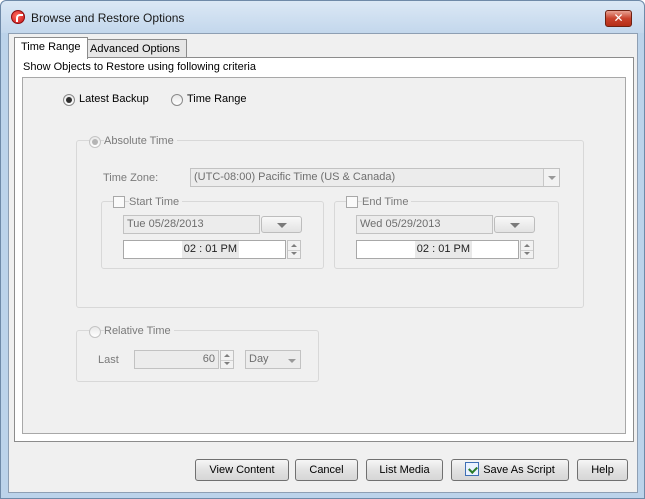  I want to click on save-as-script-label: Save As Script, so click(519, 470).